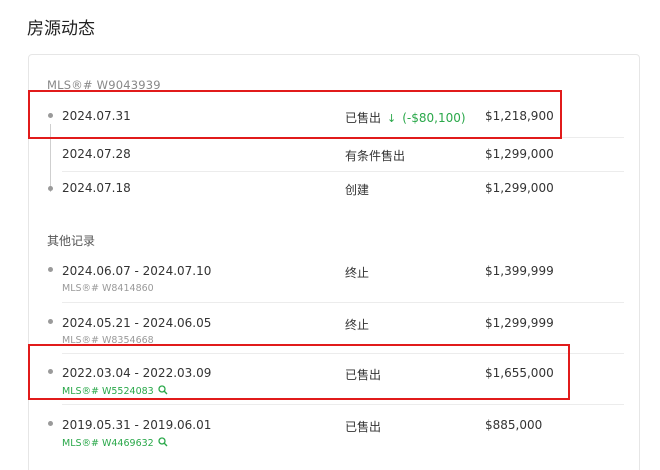  I want to click on event-status: 有条件售出, so click(375, 156).